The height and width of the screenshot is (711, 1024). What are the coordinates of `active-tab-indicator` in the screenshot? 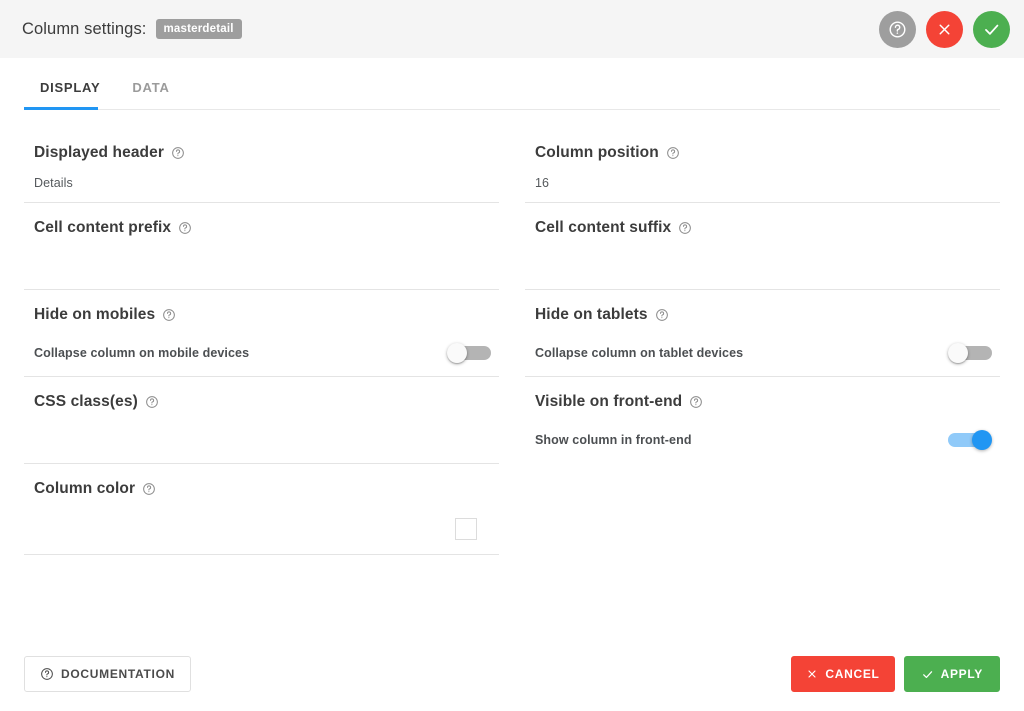 It's located at (61, 108).